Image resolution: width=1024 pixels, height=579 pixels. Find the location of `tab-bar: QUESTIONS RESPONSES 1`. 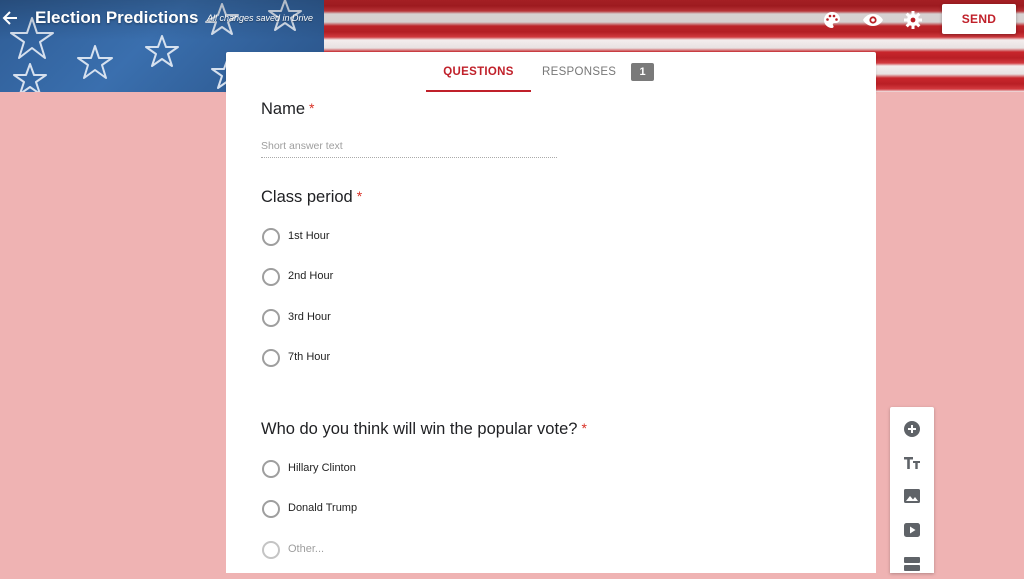

tab-bar: QUESTIONS RESPONSES 1 is located at coordinates (551, 72).